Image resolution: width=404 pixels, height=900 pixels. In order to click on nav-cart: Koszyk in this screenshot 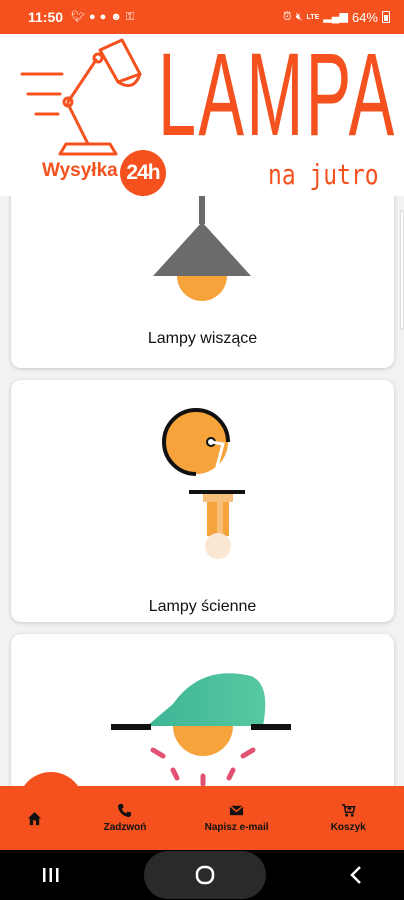, I will do `click(348, 818)`.